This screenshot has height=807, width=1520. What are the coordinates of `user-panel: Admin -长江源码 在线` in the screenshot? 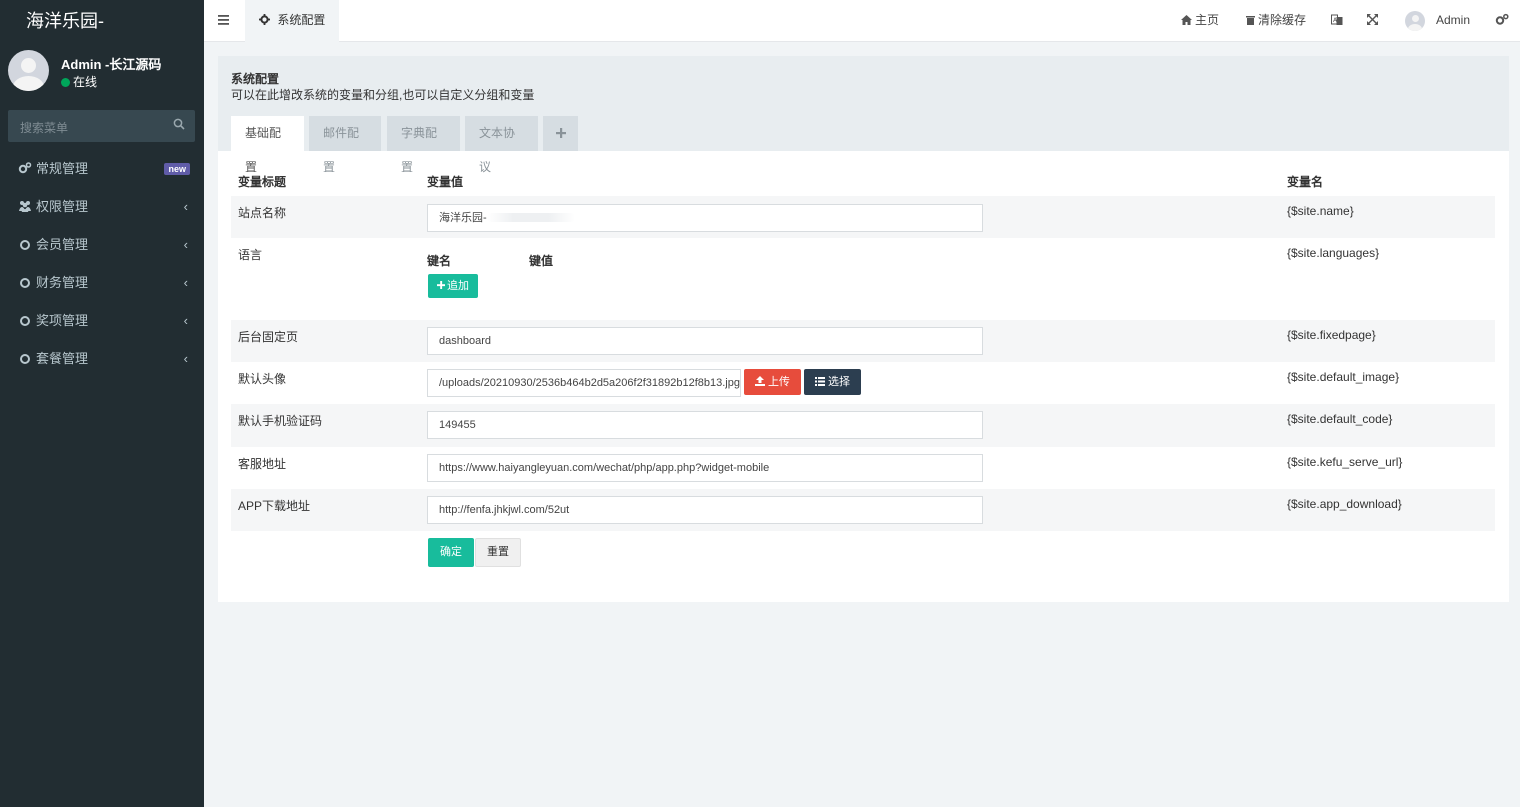 It's located at (103, 72).